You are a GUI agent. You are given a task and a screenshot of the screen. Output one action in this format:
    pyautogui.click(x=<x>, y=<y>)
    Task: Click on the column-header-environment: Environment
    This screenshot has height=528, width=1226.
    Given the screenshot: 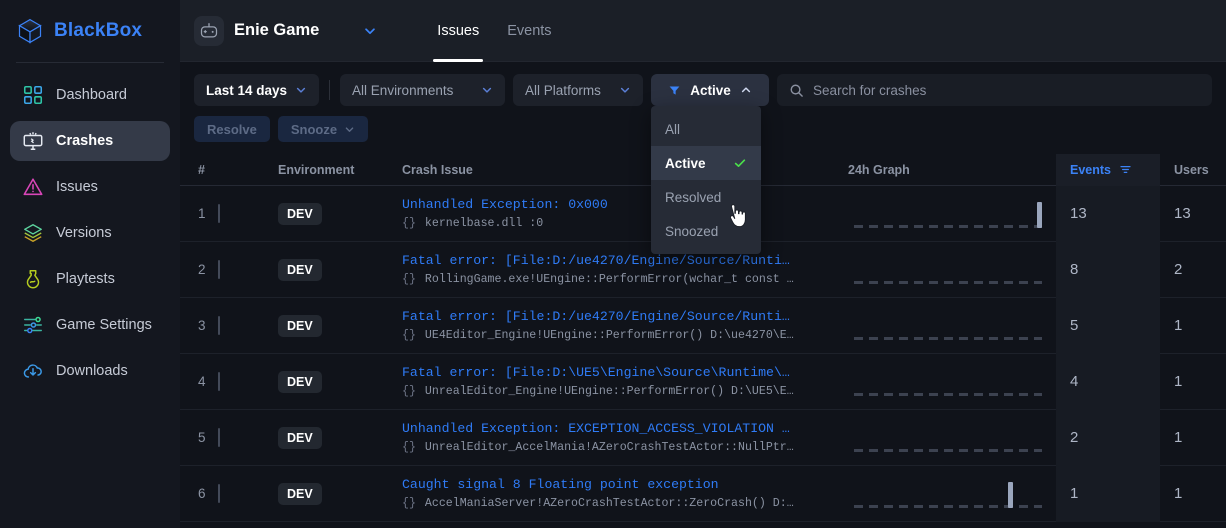 What is the action you would take?
    pyautogui.click(x=316, y=169)
    